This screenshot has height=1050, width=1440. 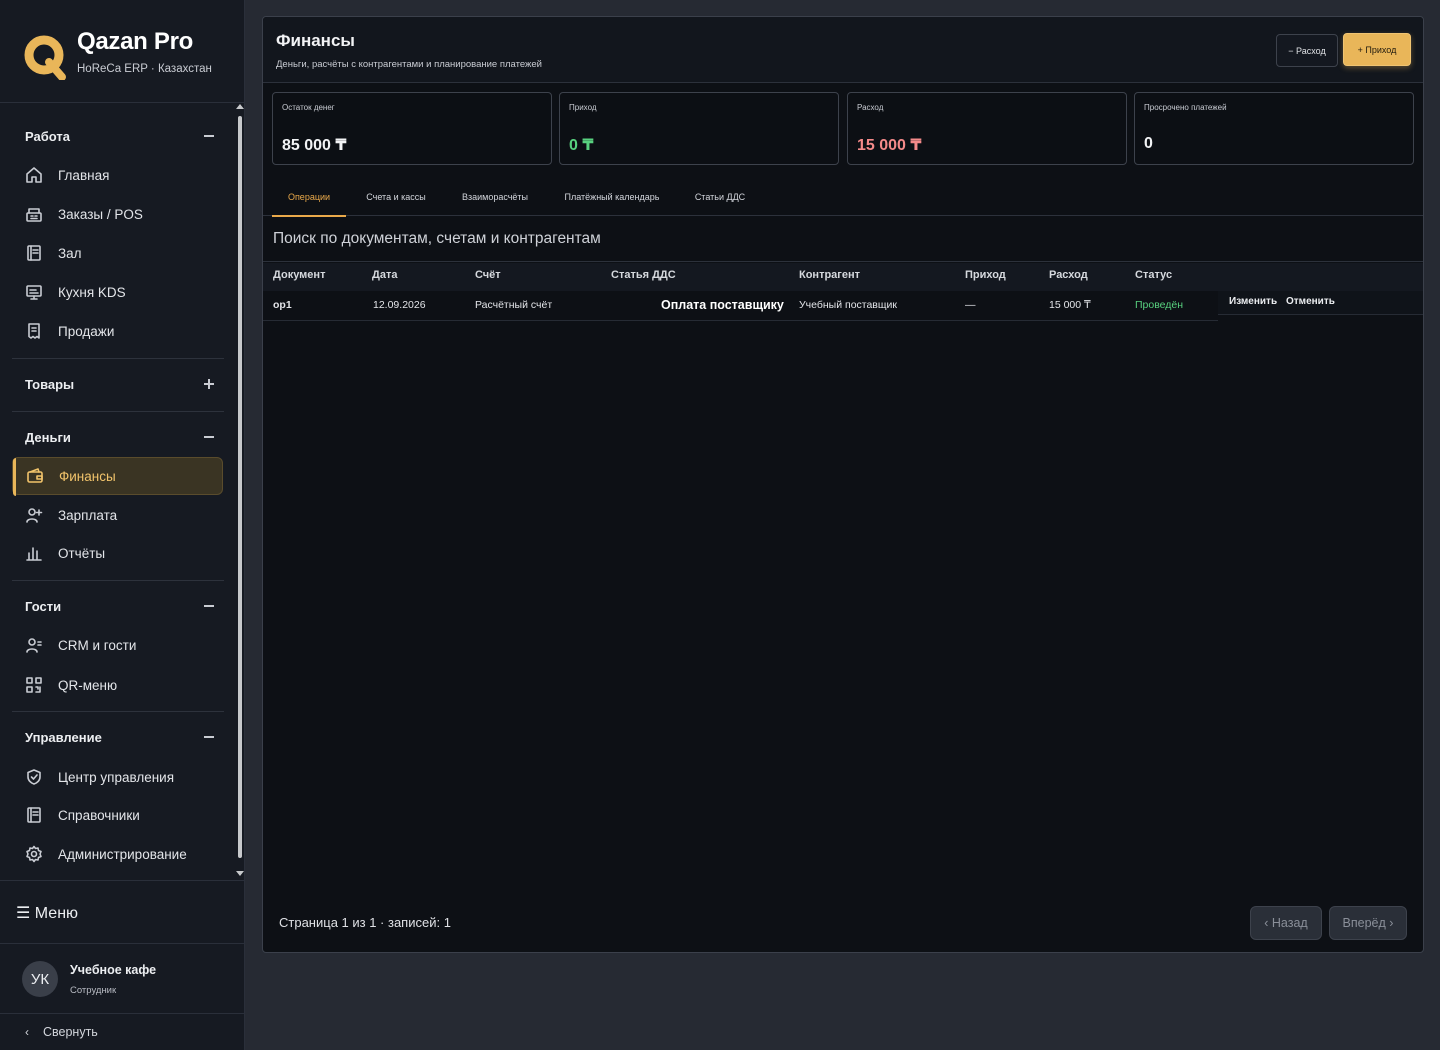 I want to click on section-header-management: Управление, so click(x=120, y=737).